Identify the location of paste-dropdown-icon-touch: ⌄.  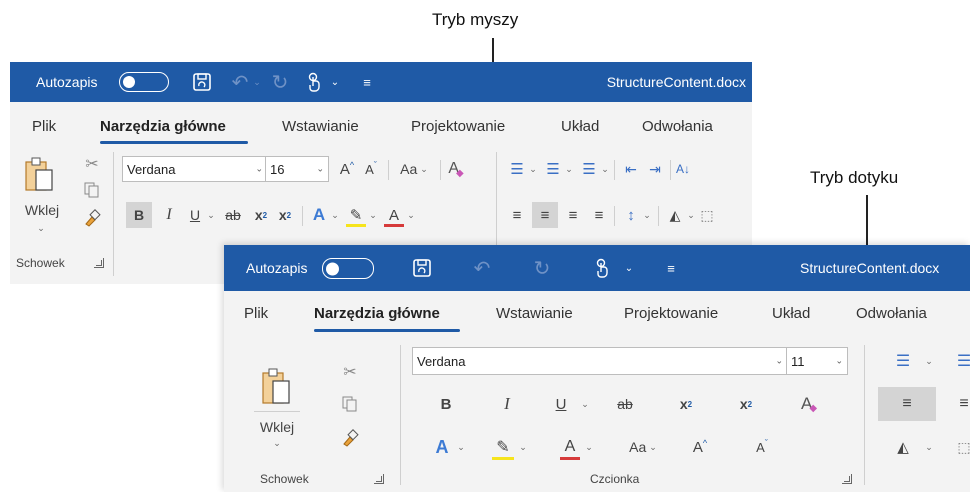
(277, 443).